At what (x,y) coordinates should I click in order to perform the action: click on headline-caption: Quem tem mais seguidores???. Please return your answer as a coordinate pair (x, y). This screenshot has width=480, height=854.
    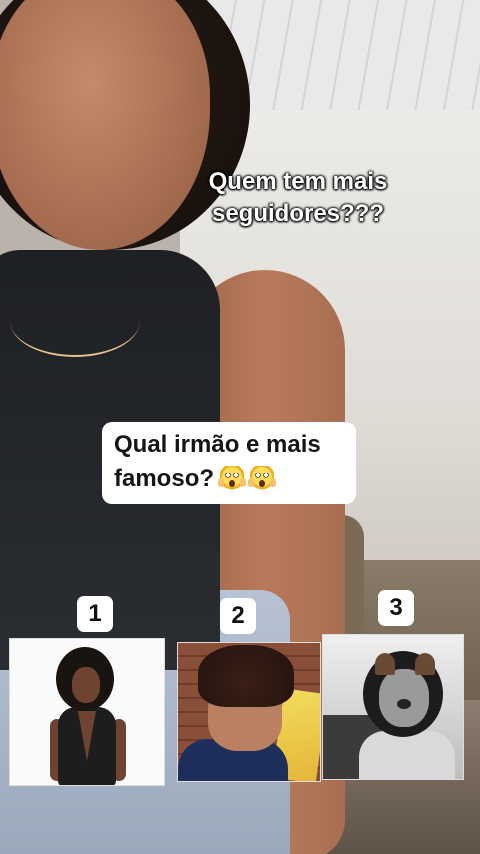
    Looking at the image, I should click on (298, 198).